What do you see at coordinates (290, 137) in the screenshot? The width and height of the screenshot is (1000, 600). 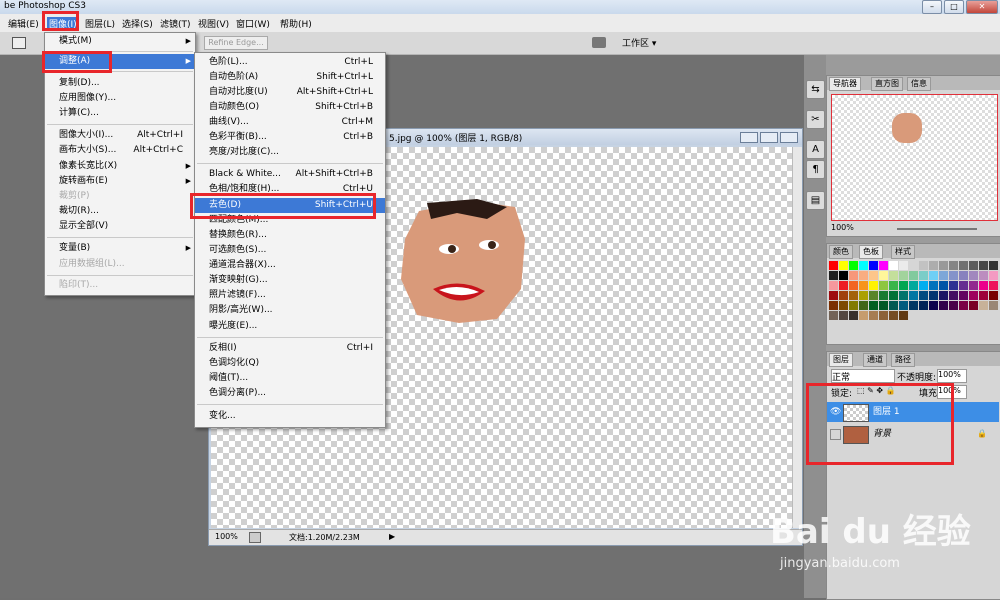 I see `menu-item-color-balance: 色彩平衡(B)... Ctrl+B` at bounding box center [290, 137].